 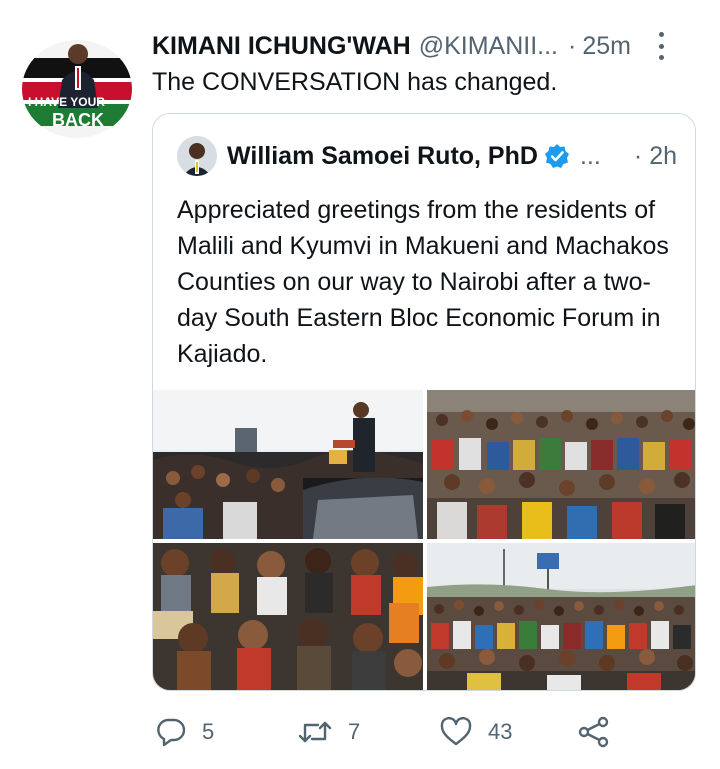 I want to click on tweet-header: KIMANI ICHUNG'WAH @KIMANII... · 25m, so click(x=426, y=46).